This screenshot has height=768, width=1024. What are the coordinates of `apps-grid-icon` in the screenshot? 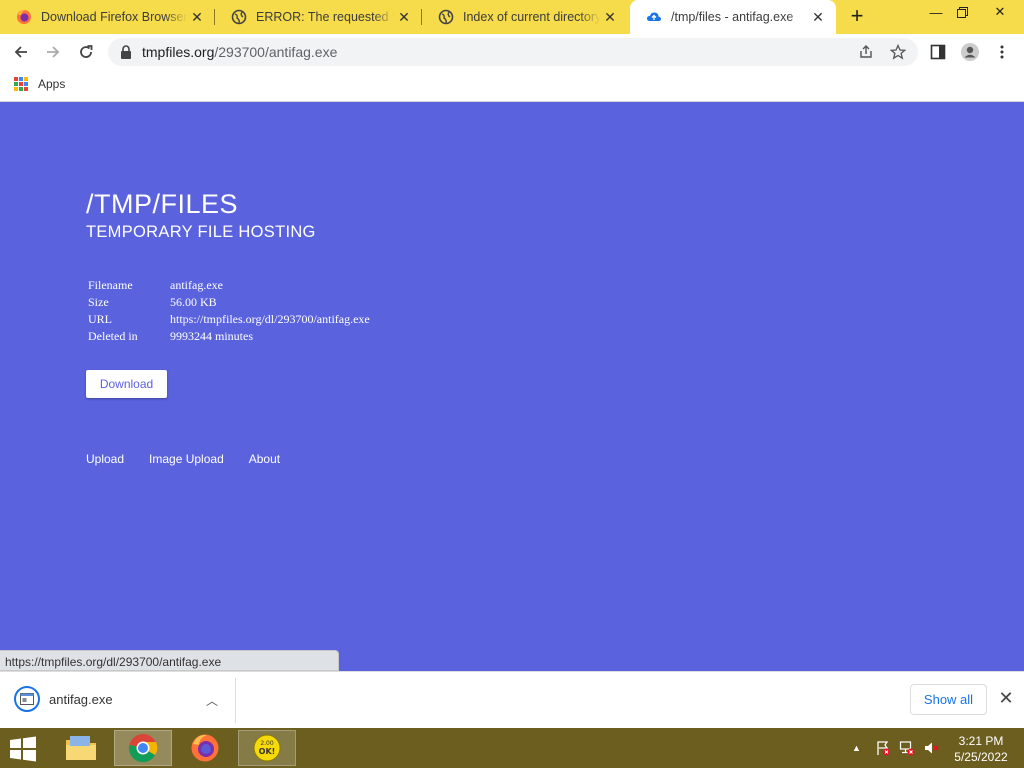 It's located at (21, 84).